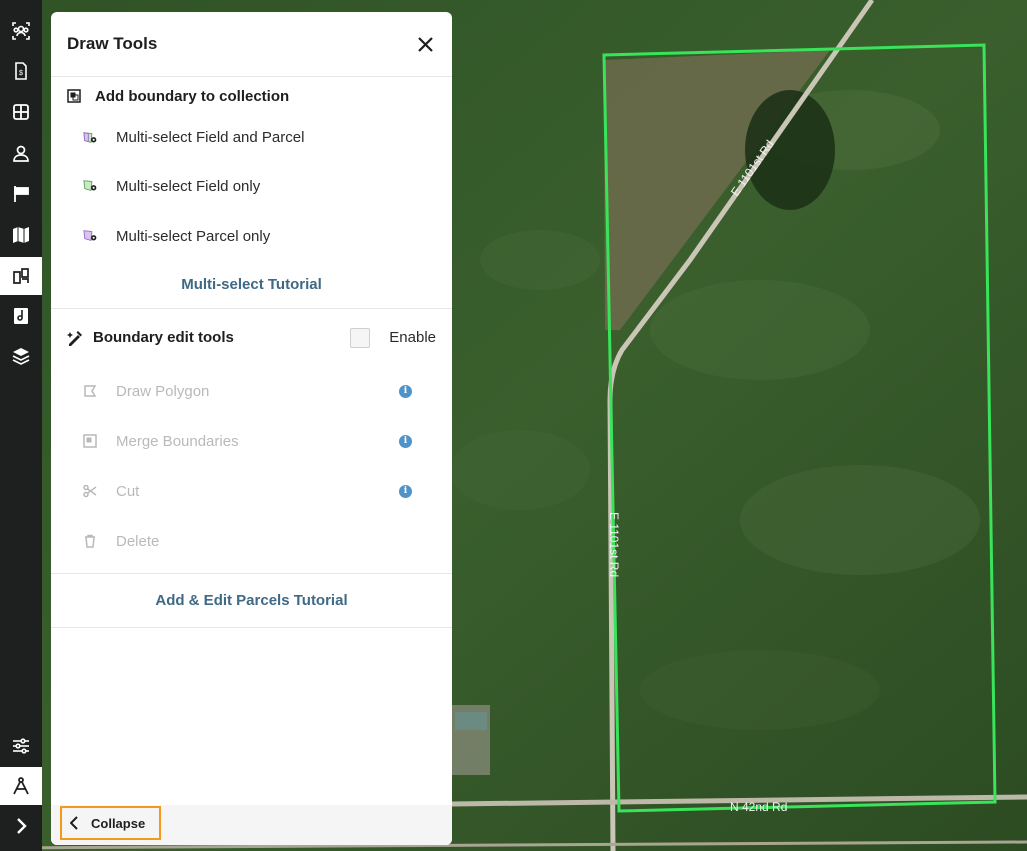 Image resolution: width=1027 pixels, height=851 pixels. I want to click on trash-icon, so click(91, 541).